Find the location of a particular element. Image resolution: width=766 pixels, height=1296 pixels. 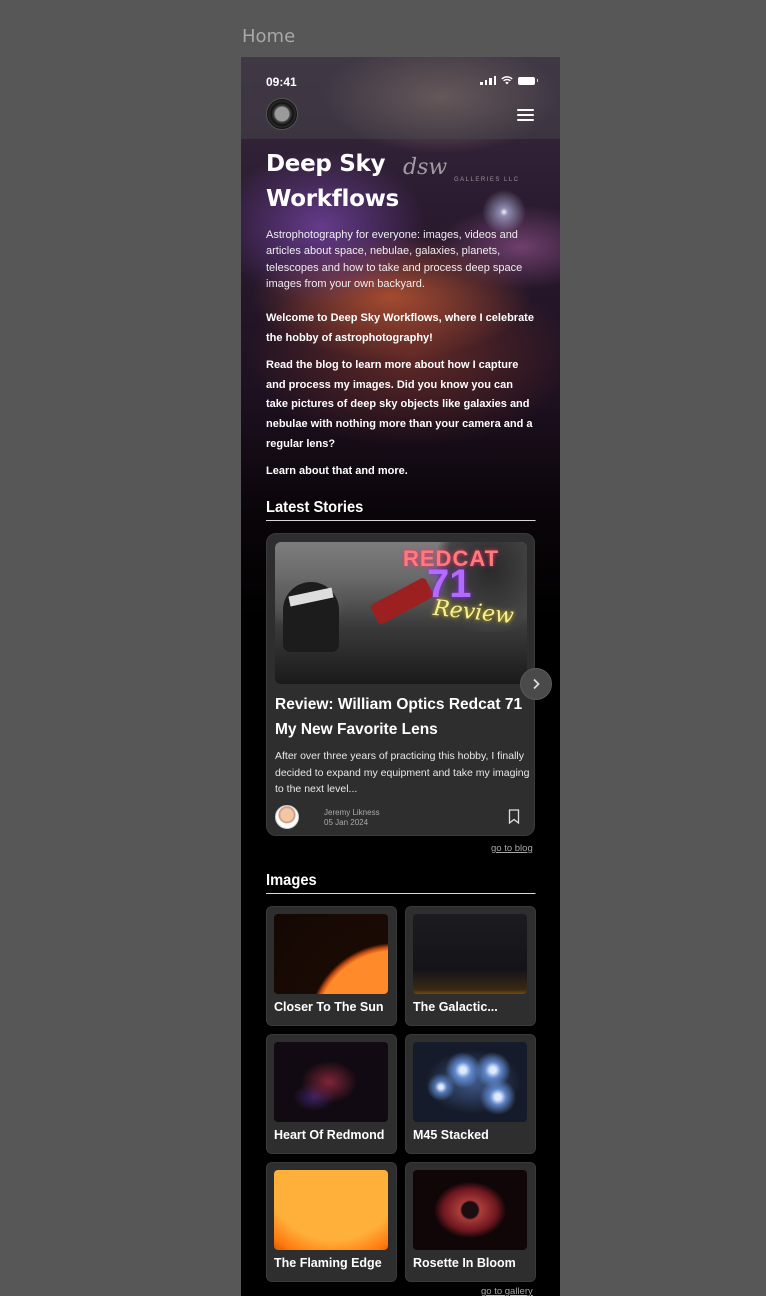

bookmark-icon is located at coordinates (514, 816).